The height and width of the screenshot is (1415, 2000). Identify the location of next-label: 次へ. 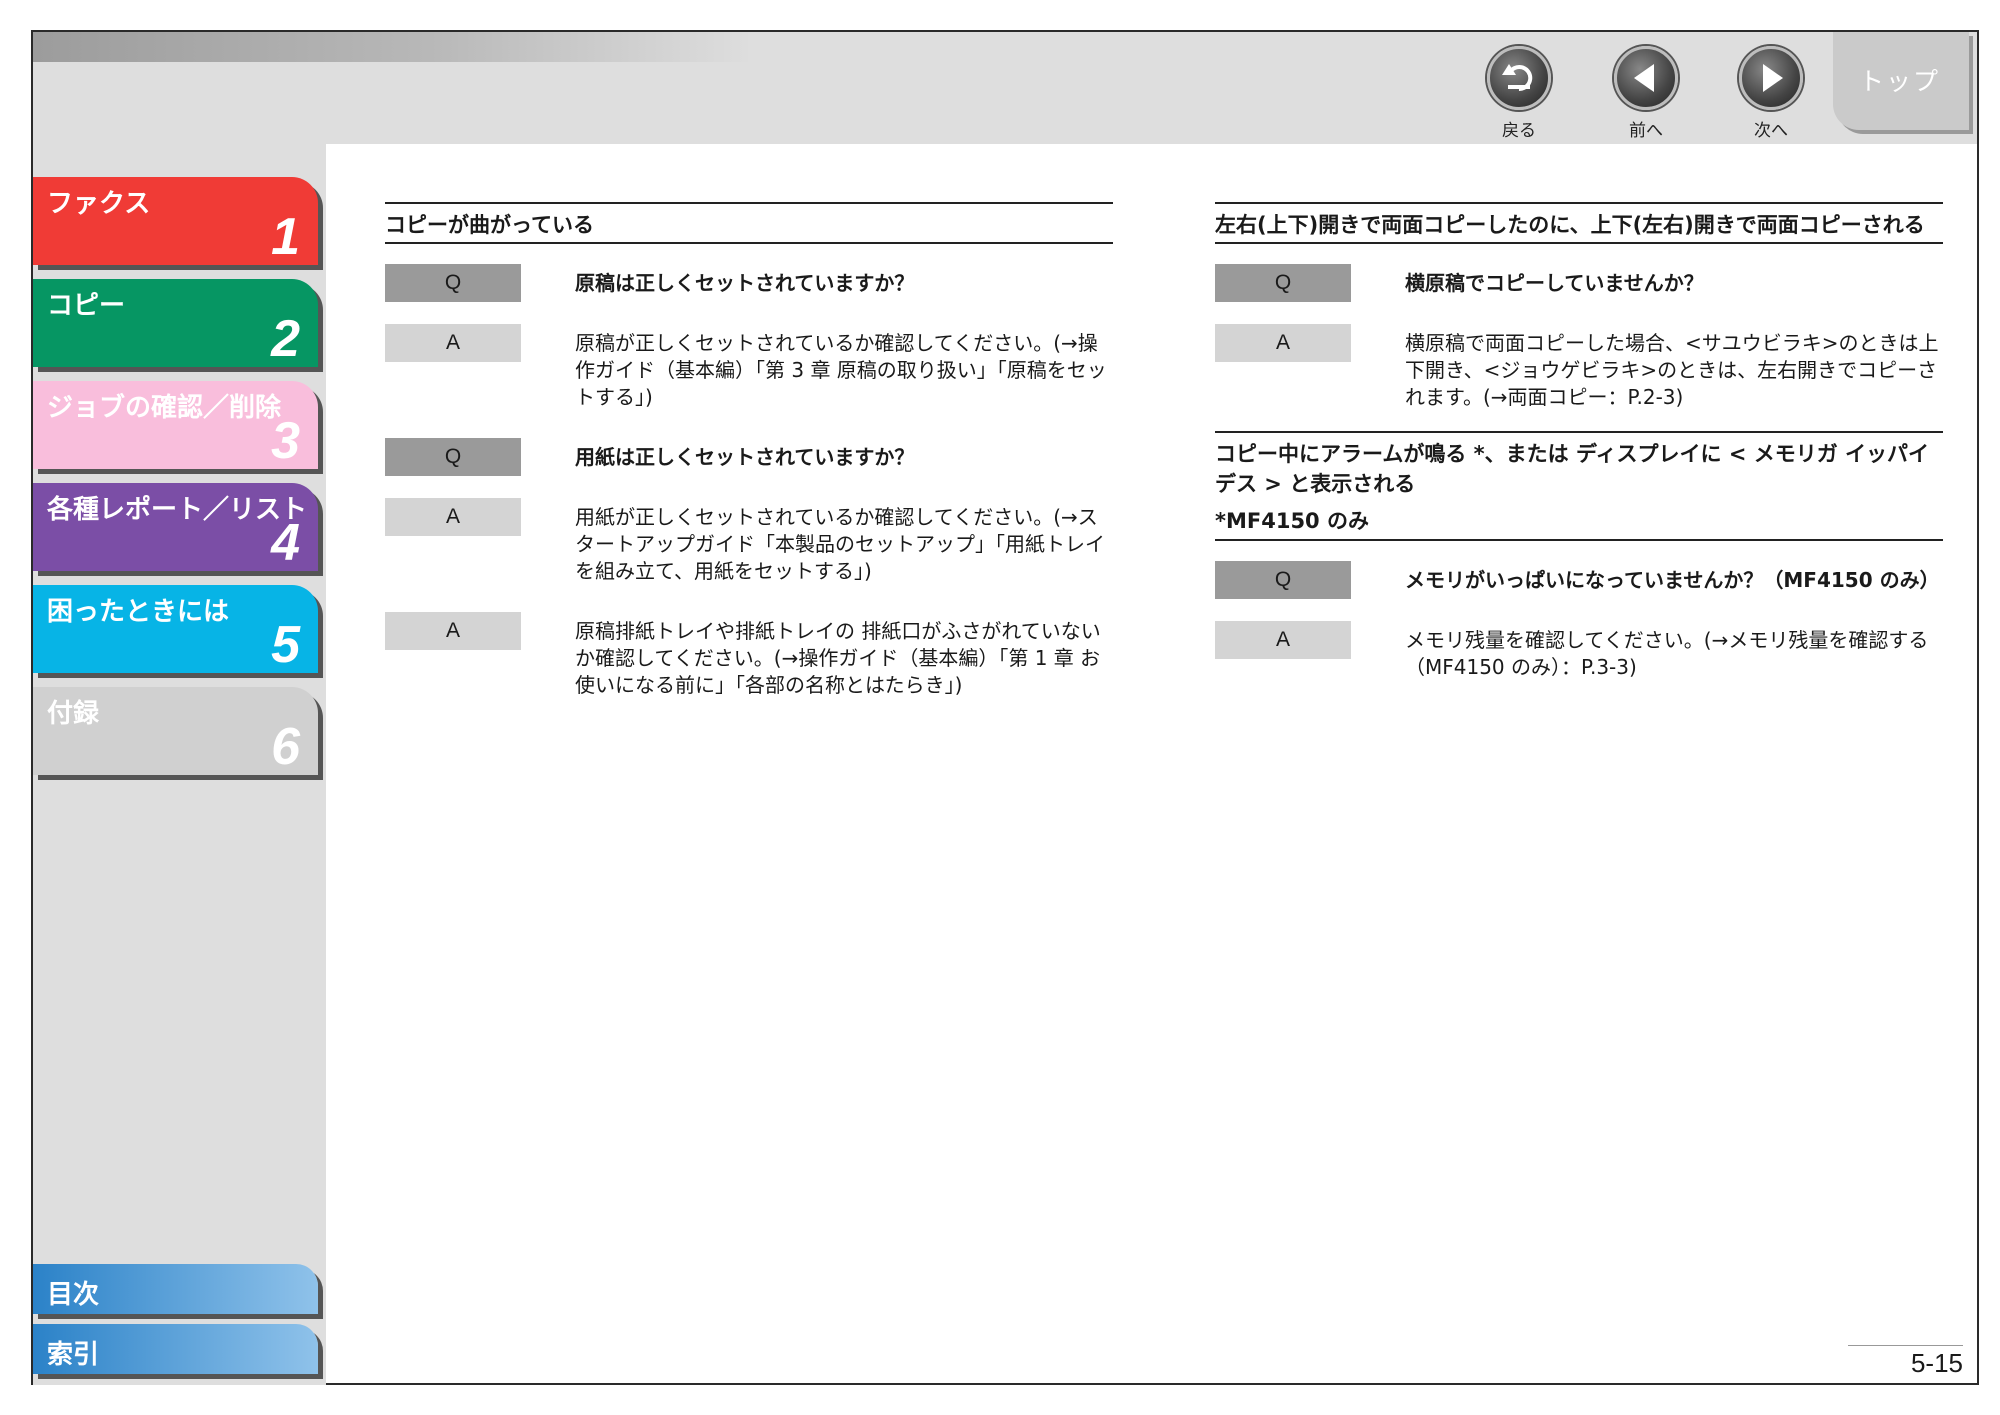
(1771, 131).